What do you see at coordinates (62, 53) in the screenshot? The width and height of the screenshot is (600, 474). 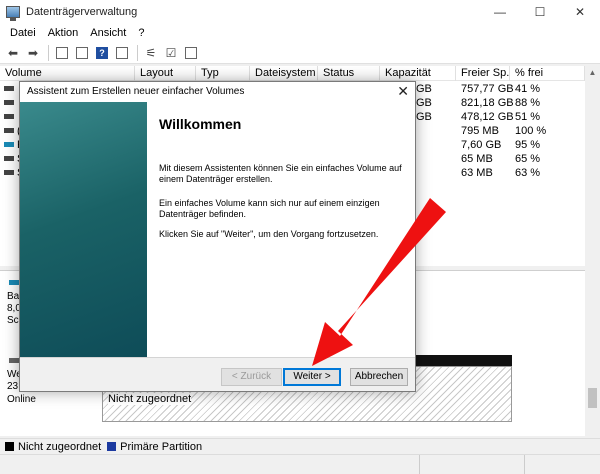 I see `console-tree-icon` at bounding box center [62, 53].